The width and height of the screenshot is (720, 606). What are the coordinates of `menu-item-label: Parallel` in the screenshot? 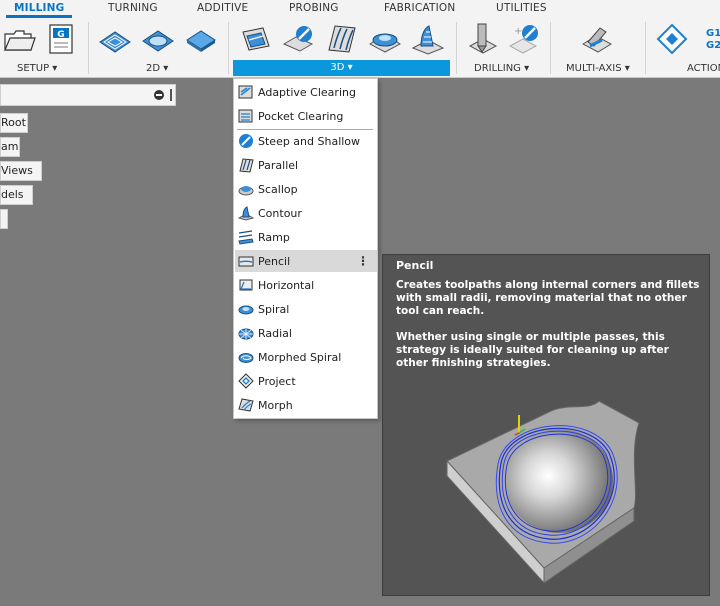 It's located at (278, 165).